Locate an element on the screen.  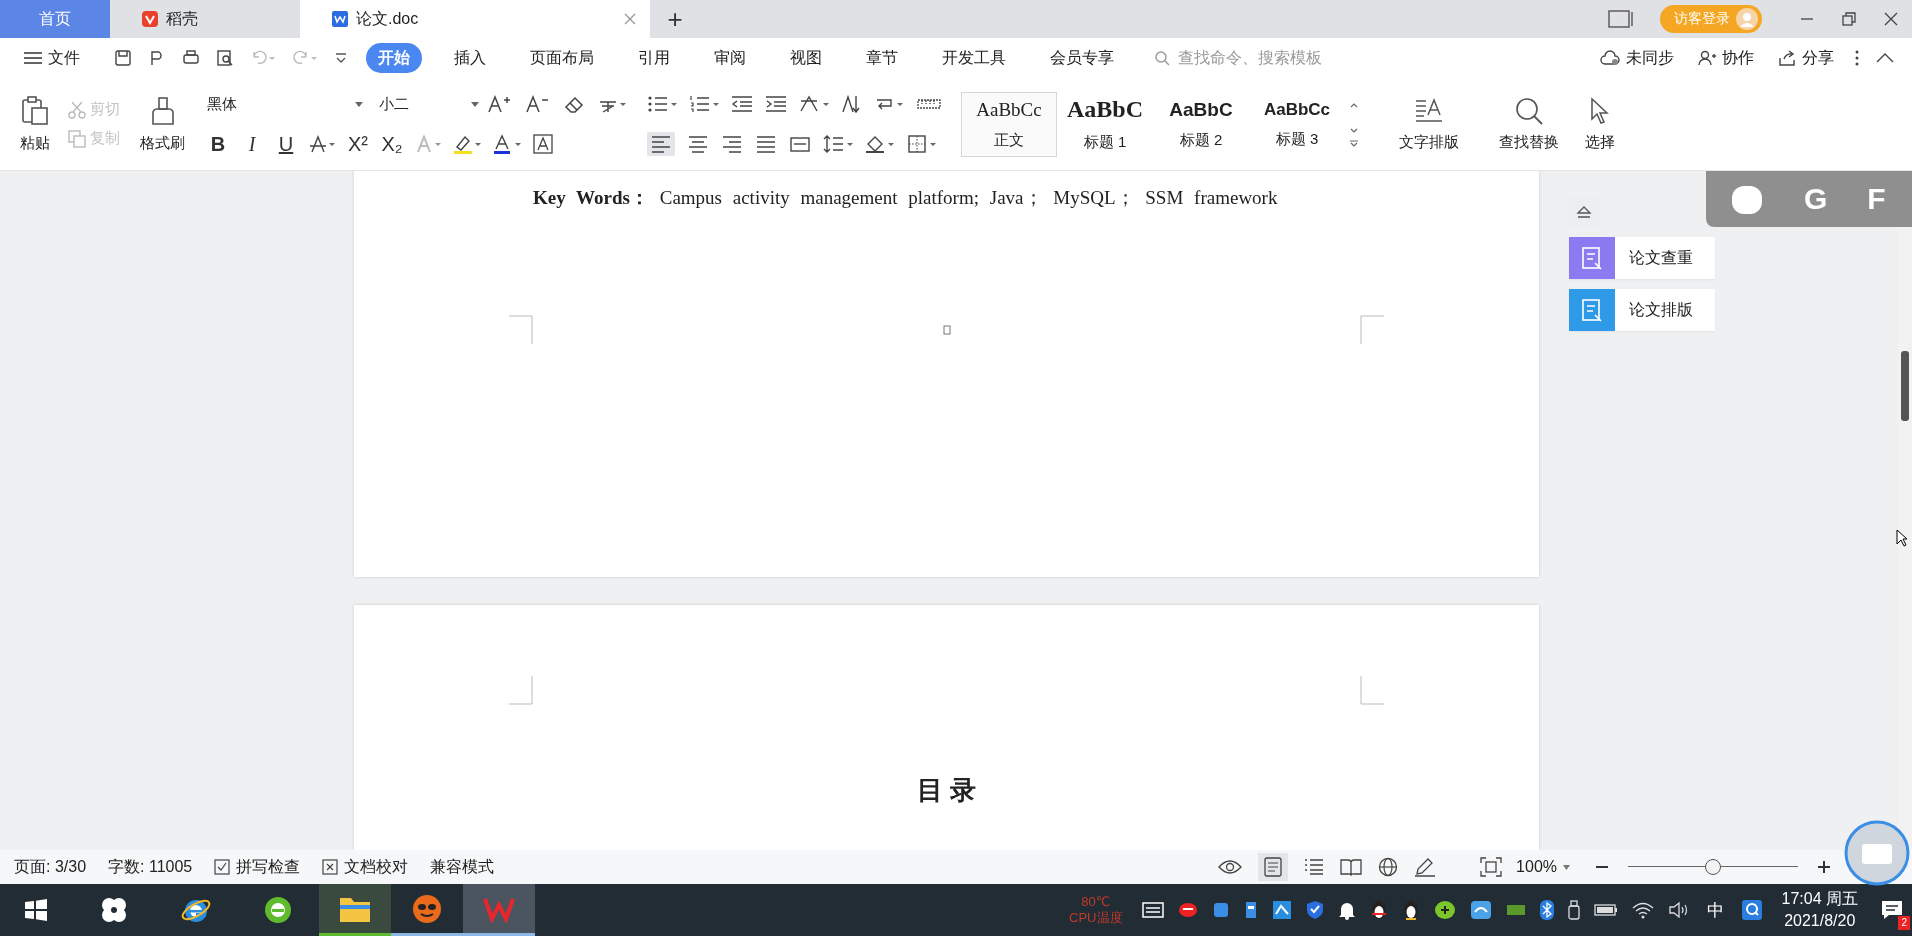
sync-button: 未同步 is located at coordinates (1637, 58).